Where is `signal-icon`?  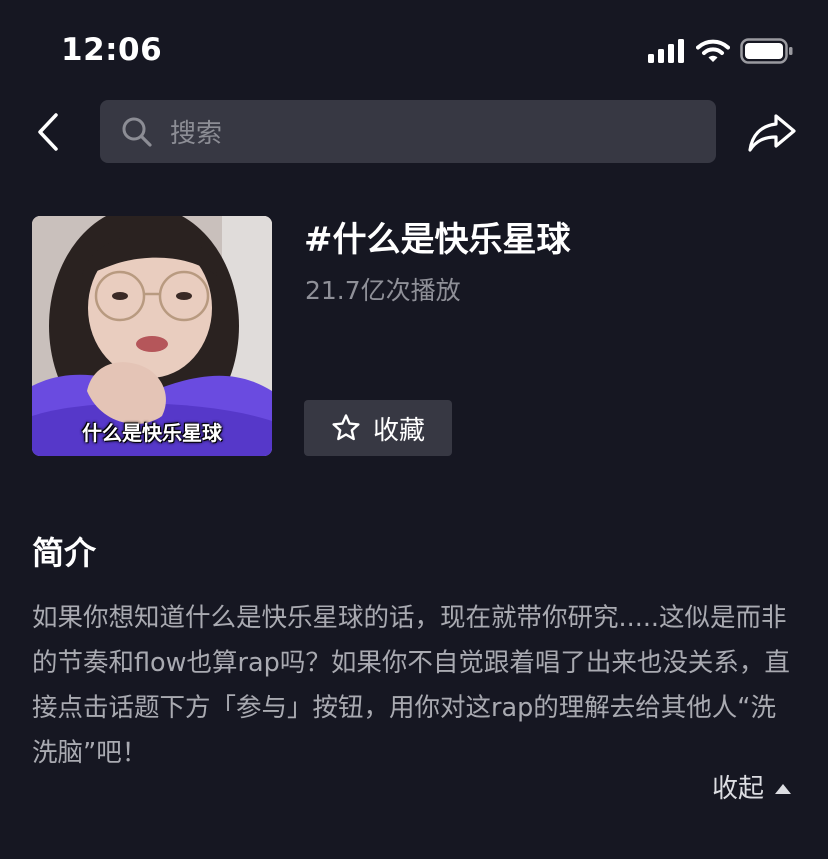 signal-icon is located at coordinates (666, 51).